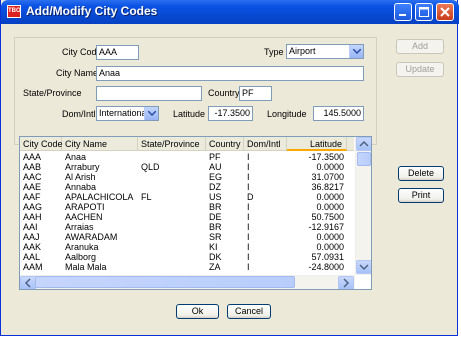 Image resolution: width=461 pixels, height=339 pixels. What do you see at coordinates (215, 207) in the screenshot?
I see `cell-country: BR` at bounding box center [215, 207].